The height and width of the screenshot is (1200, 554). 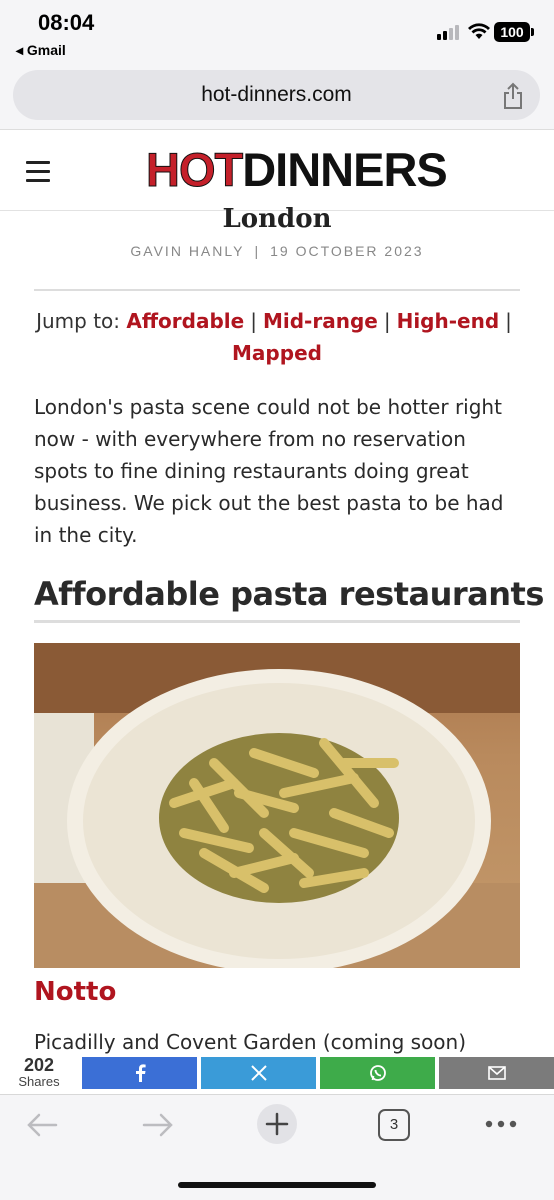 What do you see at coordinates (513, 96) in the screenshot?
I see `share-icon` at bounding box center [513, 96].